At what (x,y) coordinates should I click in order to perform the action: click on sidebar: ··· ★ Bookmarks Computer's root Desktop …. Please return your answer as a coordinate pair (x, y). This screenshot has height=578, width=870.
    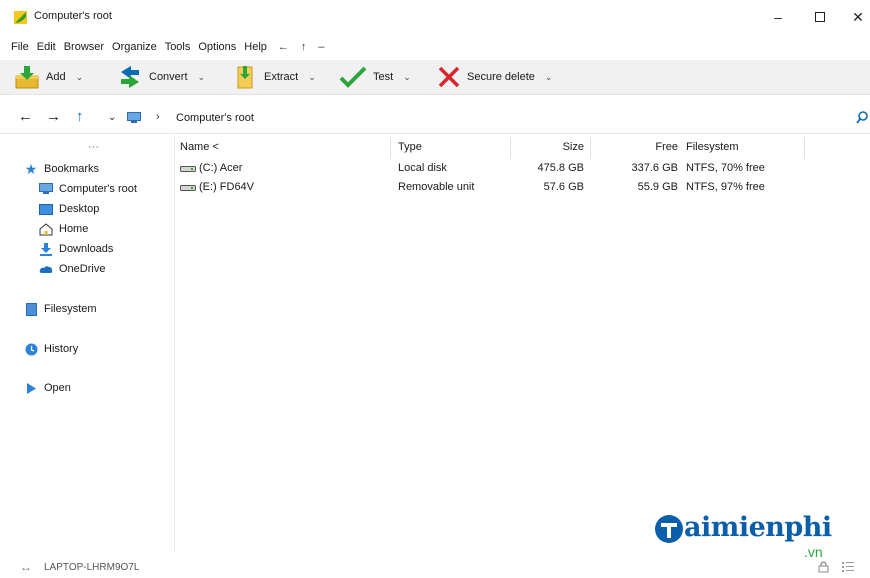
    Looking at the image, I should click on (87, 344).